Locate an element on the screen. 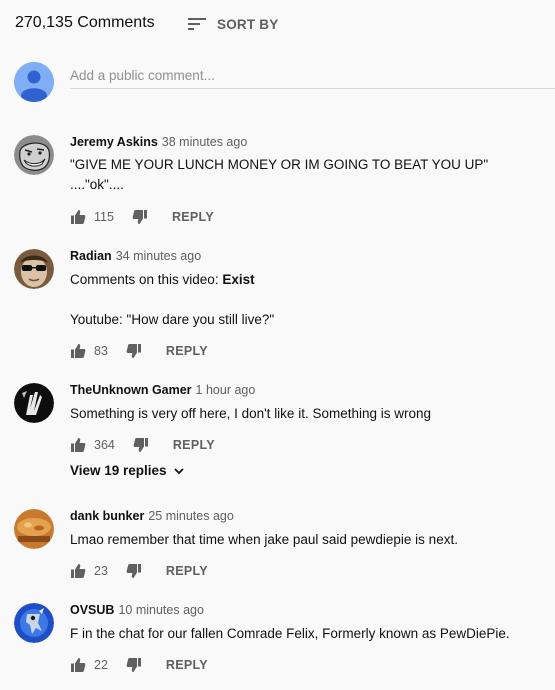  comment-time: 38 minutes ago is located at coordinates (204, 142).